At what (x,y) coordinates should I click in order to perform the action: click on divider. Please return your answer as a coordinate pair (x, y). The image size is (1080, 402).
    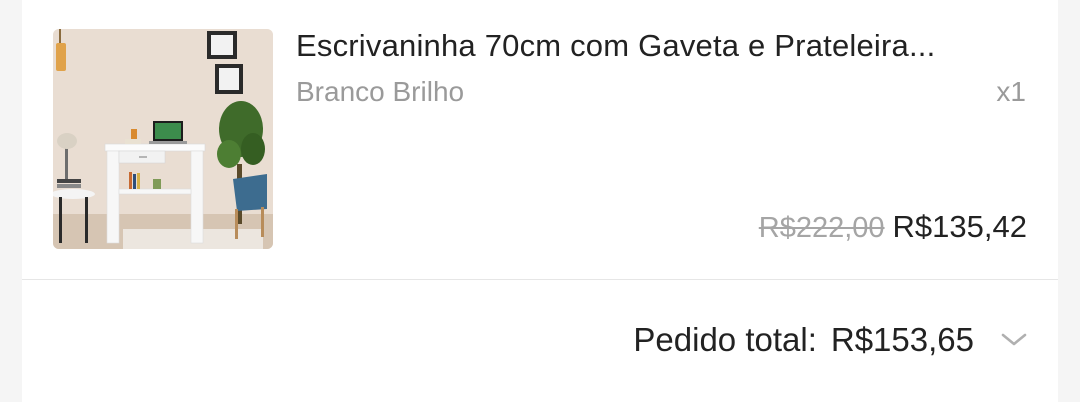
    Looking at the image, I should click on (540, 279).